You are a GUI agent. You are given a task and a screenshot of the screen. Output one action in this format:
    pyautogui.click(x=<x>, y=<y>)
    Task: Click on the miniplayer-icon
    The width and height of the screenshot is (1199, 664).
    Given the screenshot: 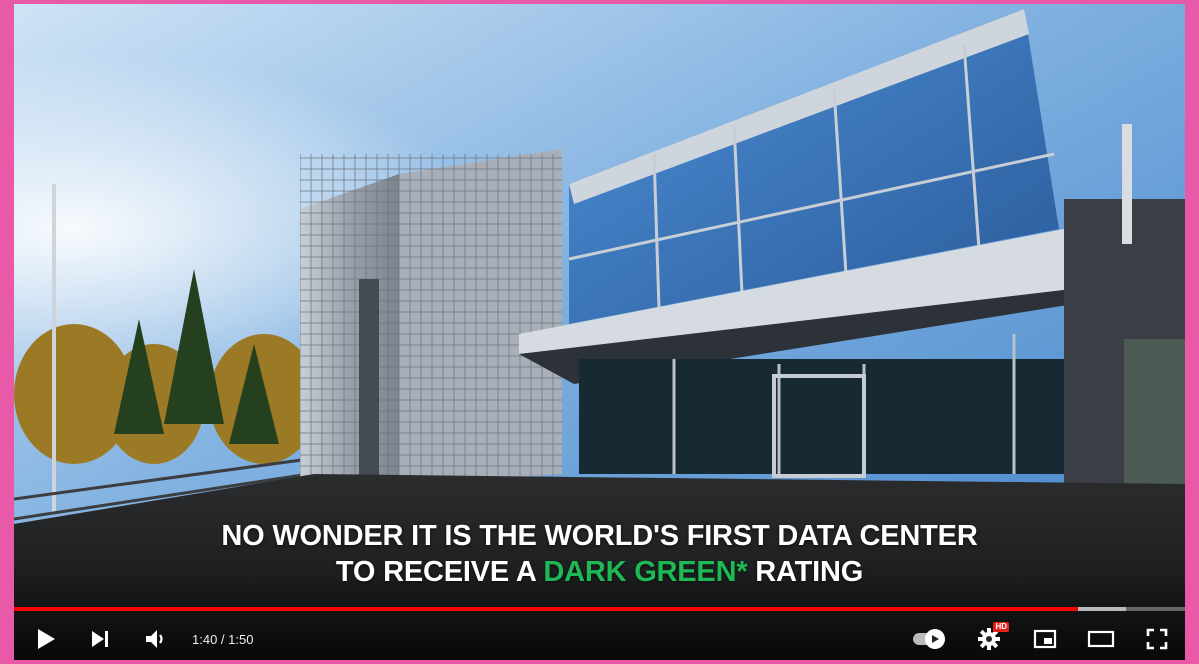 What is the action you would take?
    pyautogui.click(x=1045, y=639)
    